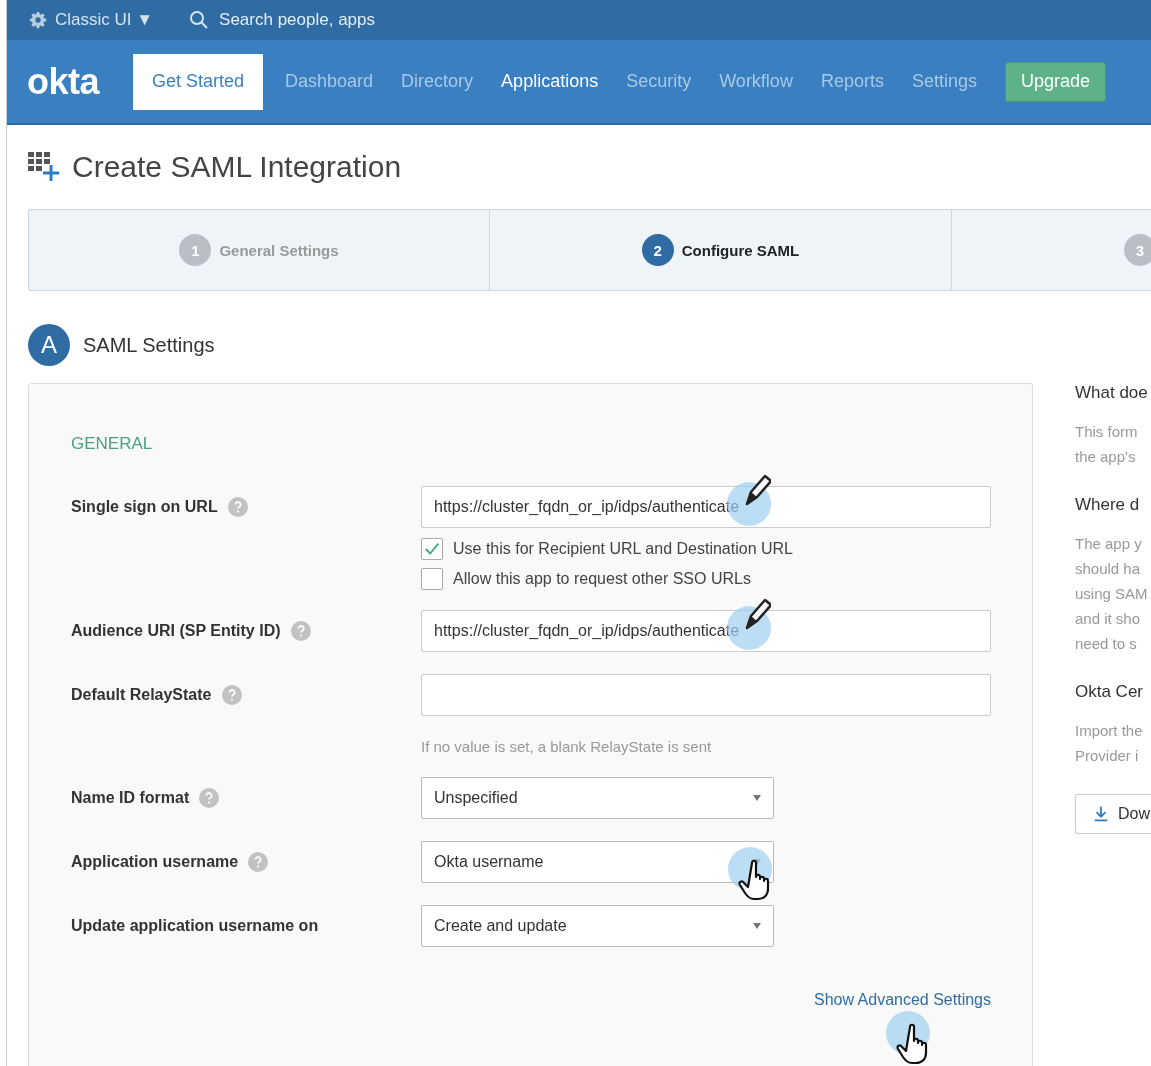 The height and width of the screenshot is (1066, 1151). What do you see at coordinates (45, 167) in the screenshot?
I see `grid-plus-icon` at bounding box center [45, 167].